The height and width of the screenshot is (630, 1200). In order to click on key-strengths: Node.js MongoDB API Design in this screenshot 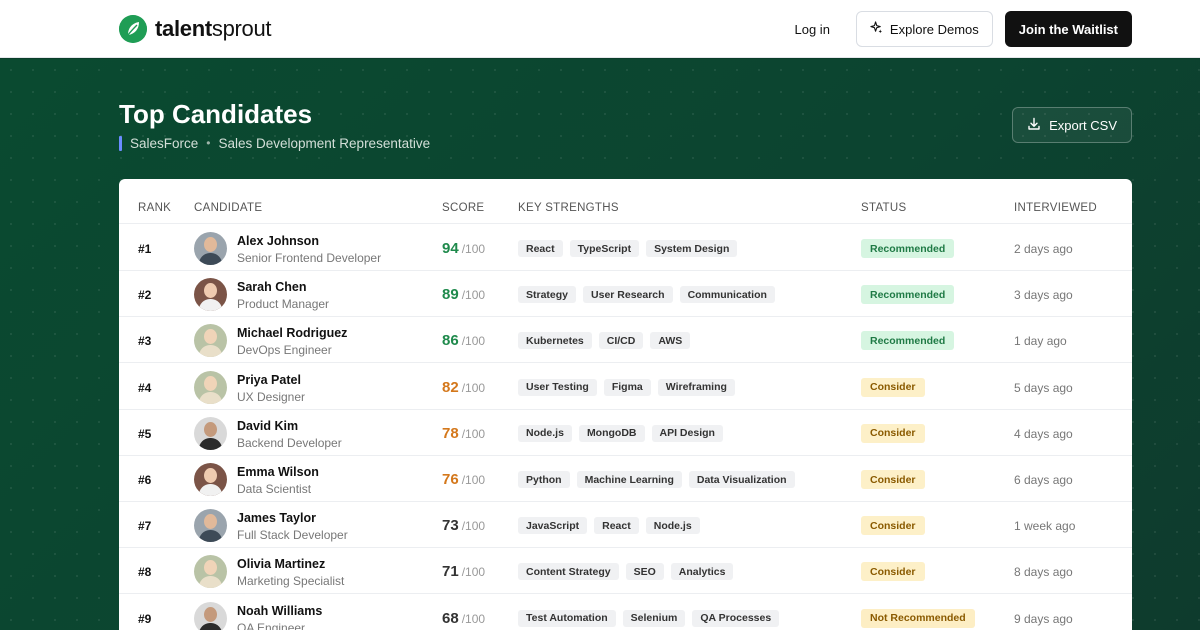, I will do `click(620, 433)`.